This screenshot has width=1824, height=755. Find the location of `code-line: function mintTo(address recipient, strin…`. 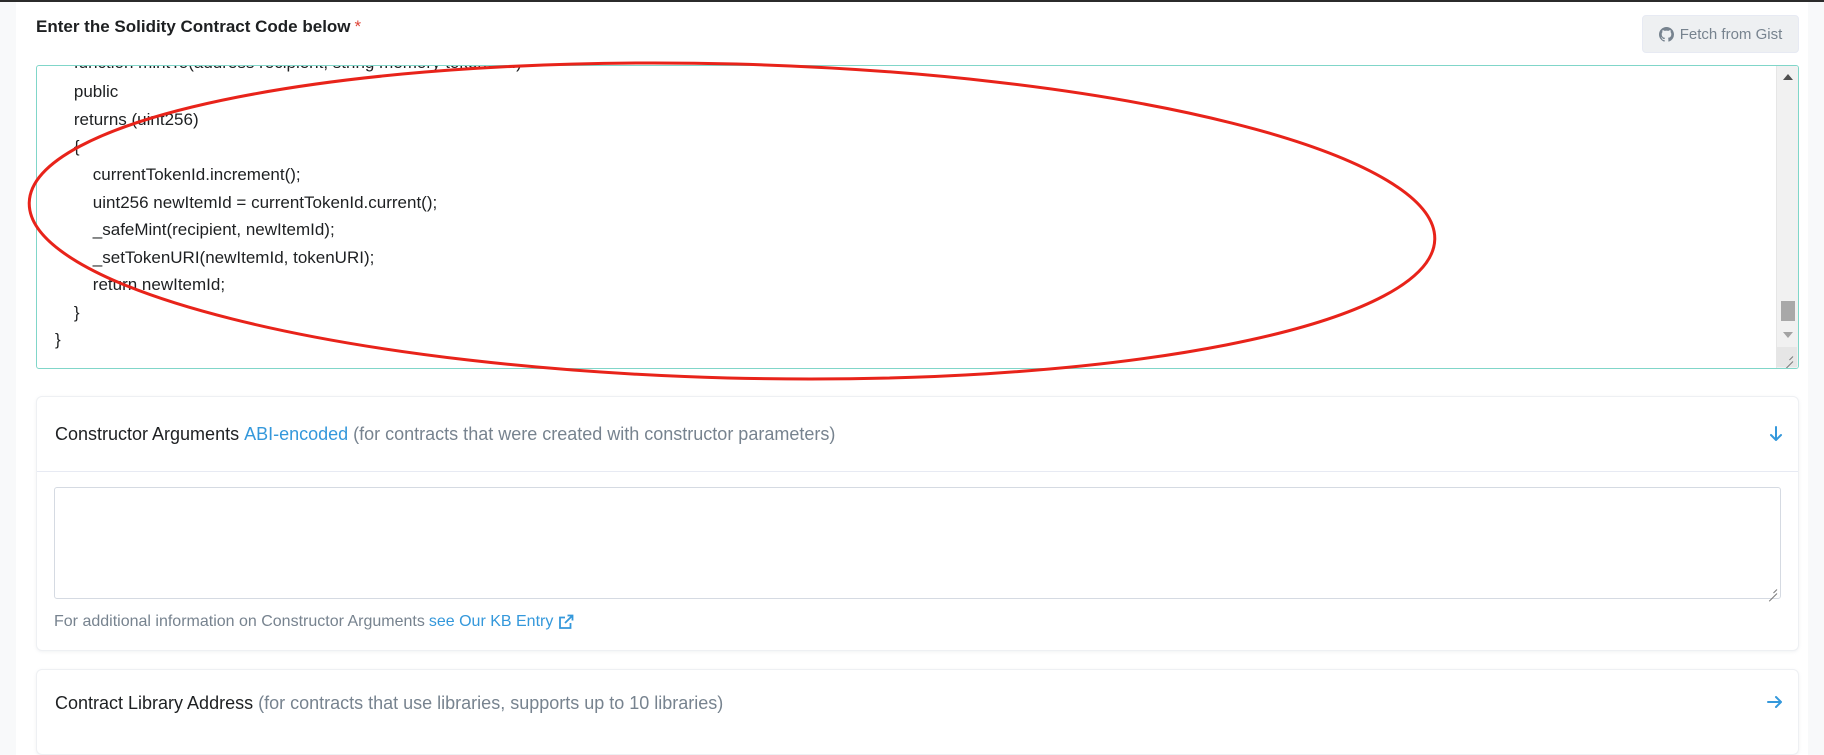

code-line: function mintTo(address recipient, strin… is located at coordinates (288, 69).